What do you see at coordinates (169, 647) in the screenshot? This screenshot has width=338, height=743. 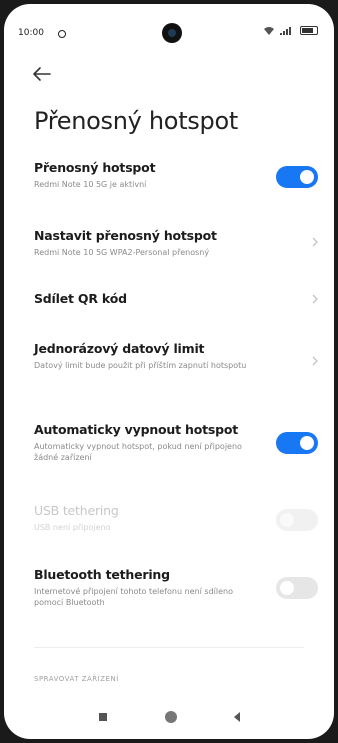 I see `section-divider` at bounding box center [169, 647].